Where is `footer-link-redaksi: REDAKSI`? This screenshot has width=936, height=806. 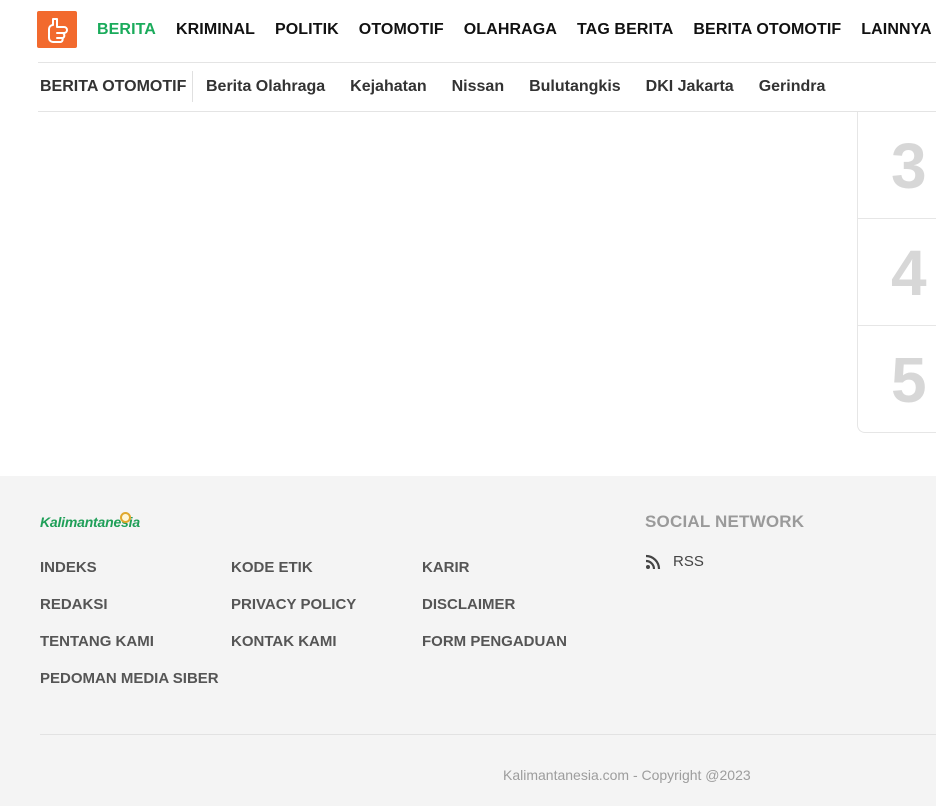
footer-link-redaksi: REDAKSI is located at coordinates (74, 605).